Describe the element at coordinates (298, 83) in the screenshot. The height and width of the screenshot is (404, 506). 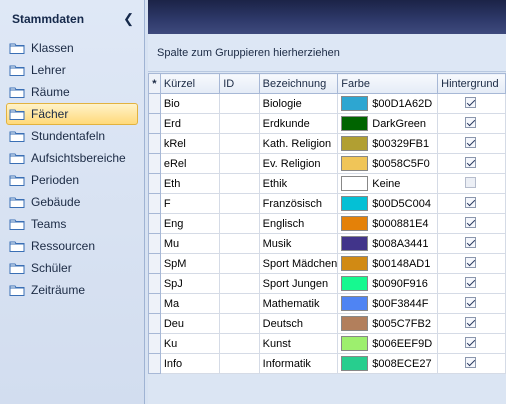
I see `column-header-bezeichnung: Bezeichnung` at that location.